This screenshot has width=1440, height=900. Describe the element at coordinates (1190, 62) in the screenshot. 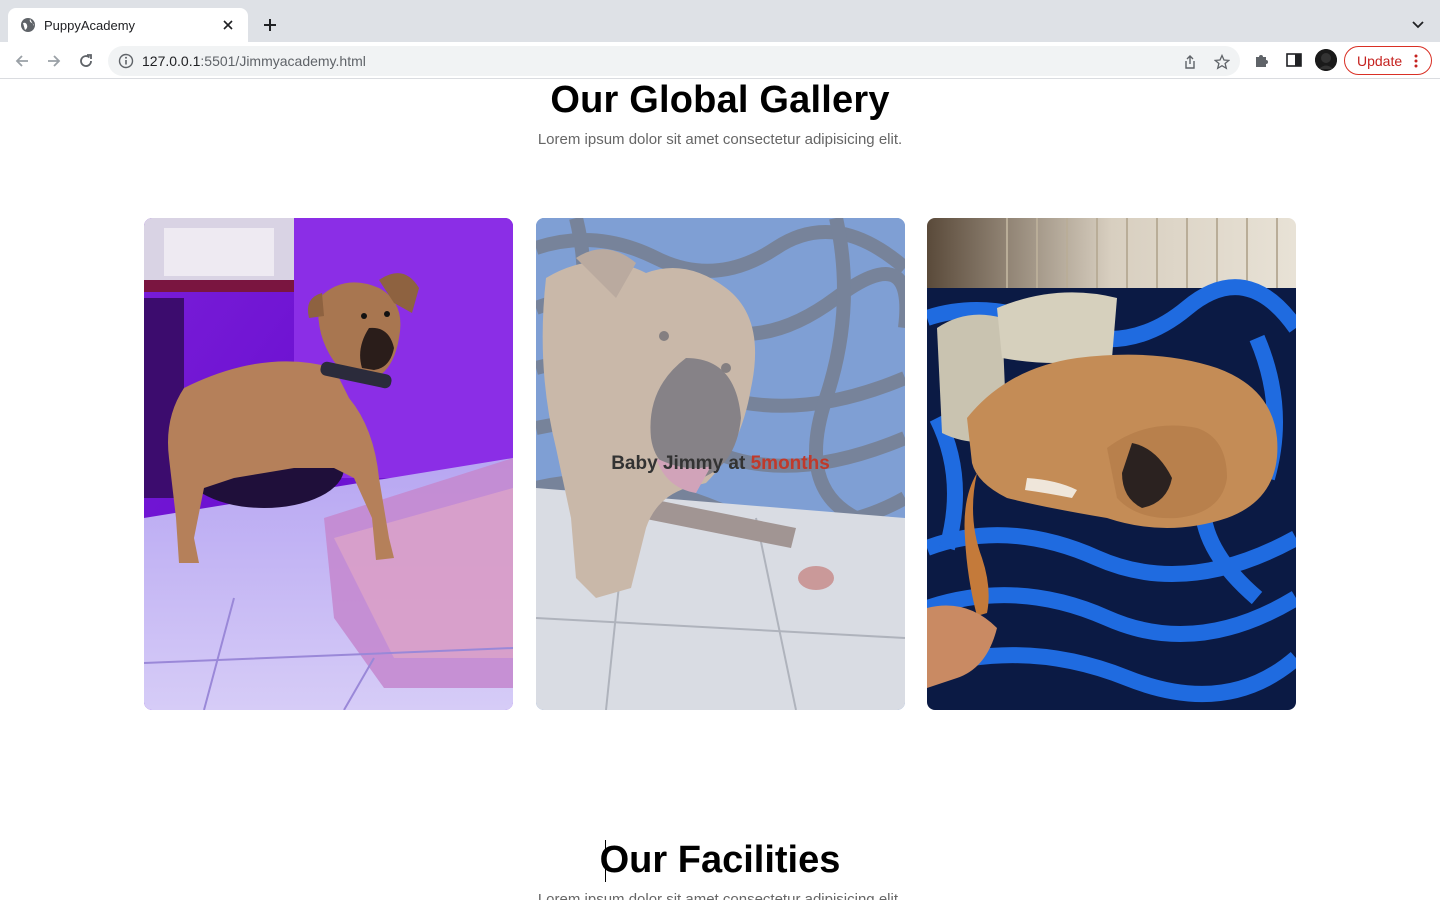

I see `share-icon` at that location.